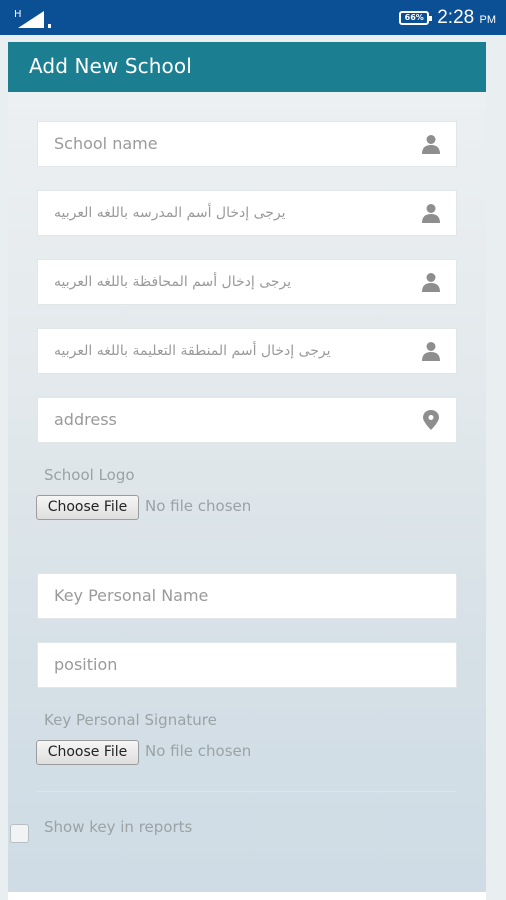 The image size is (506, 900). What do you see at coordinates (130, 720) in the screenshot?
I see `signature-label: Key Personal Signature` at bounding box center [130, 720].